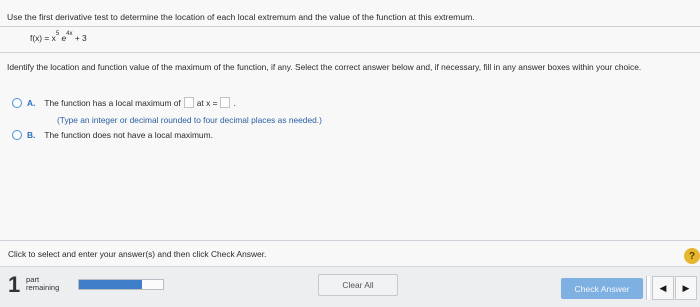 This screenshot has width=700, height=307. I want to click on option-a-text-middle: at x =, so click(207, 102).